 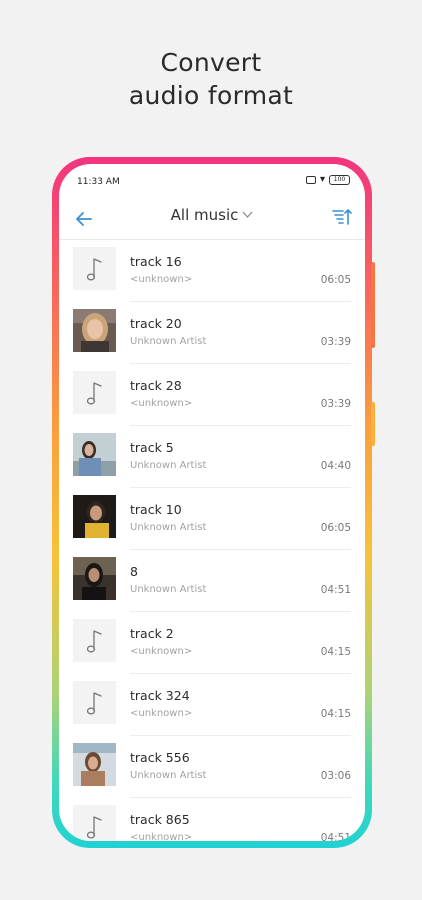 I want to click on track-title: track 16, so click(x=156, y=261).